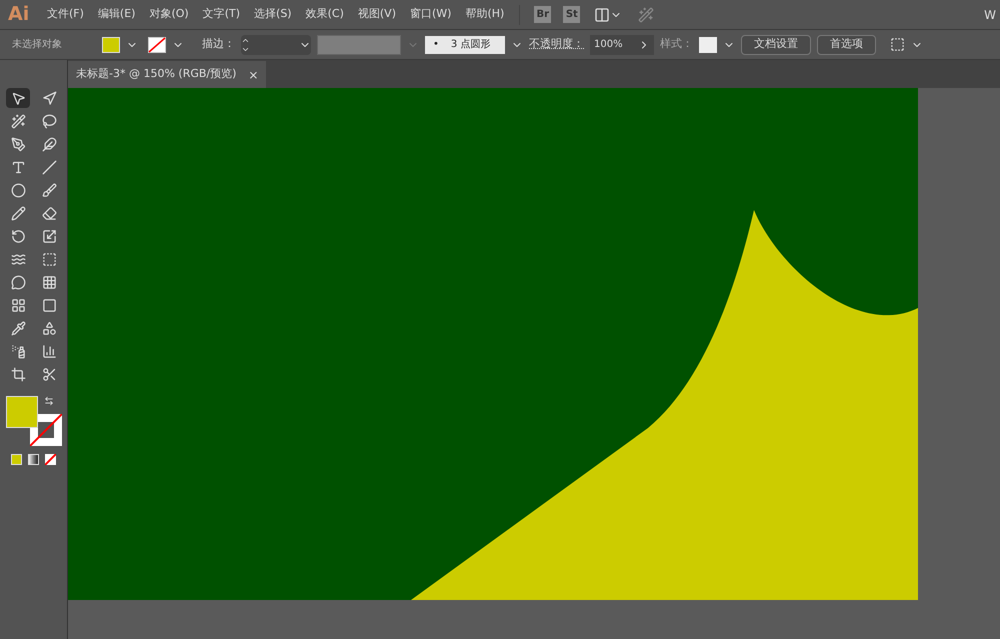 This screenshot has height=639, width=1000. What do you see at coordinates (22, 412) in the screenshot?
I see `fill-color-swatch` at bounding box center [22, 412].